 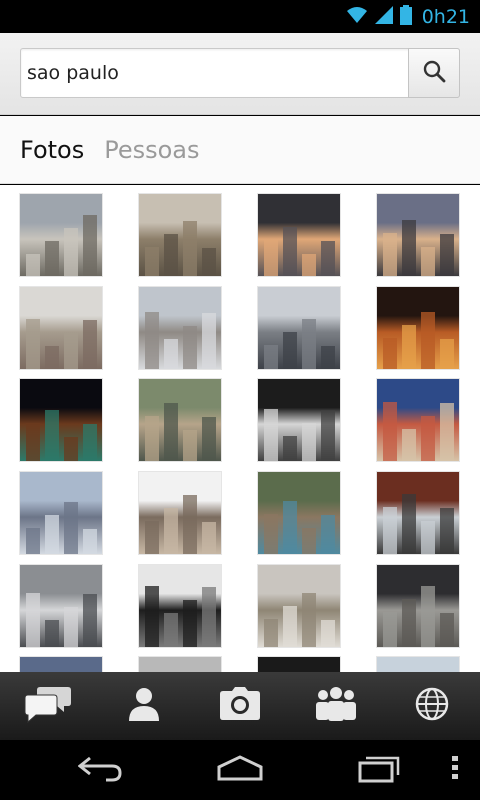 What do you see at coordinates (240, 770) in the screenshot?
I see `home-button` at bounding box center [240, 770].